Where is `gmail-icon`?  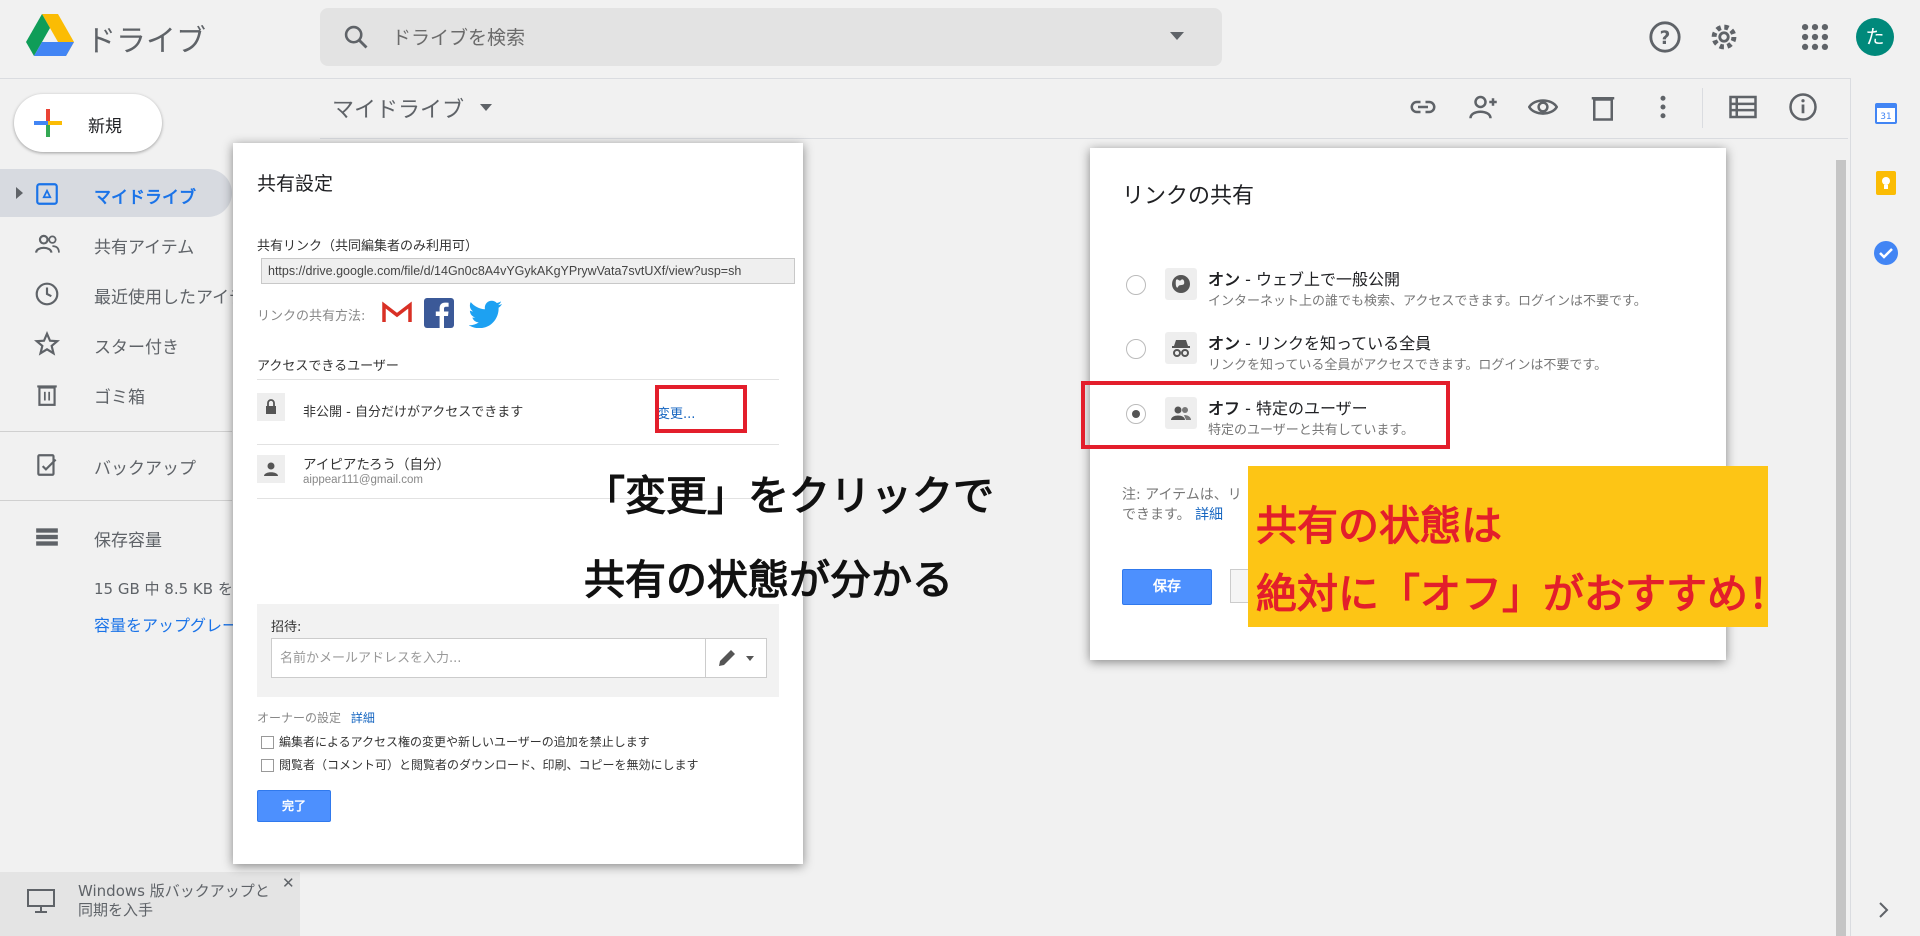
gmail-icon is located at coordinates (397, 313).